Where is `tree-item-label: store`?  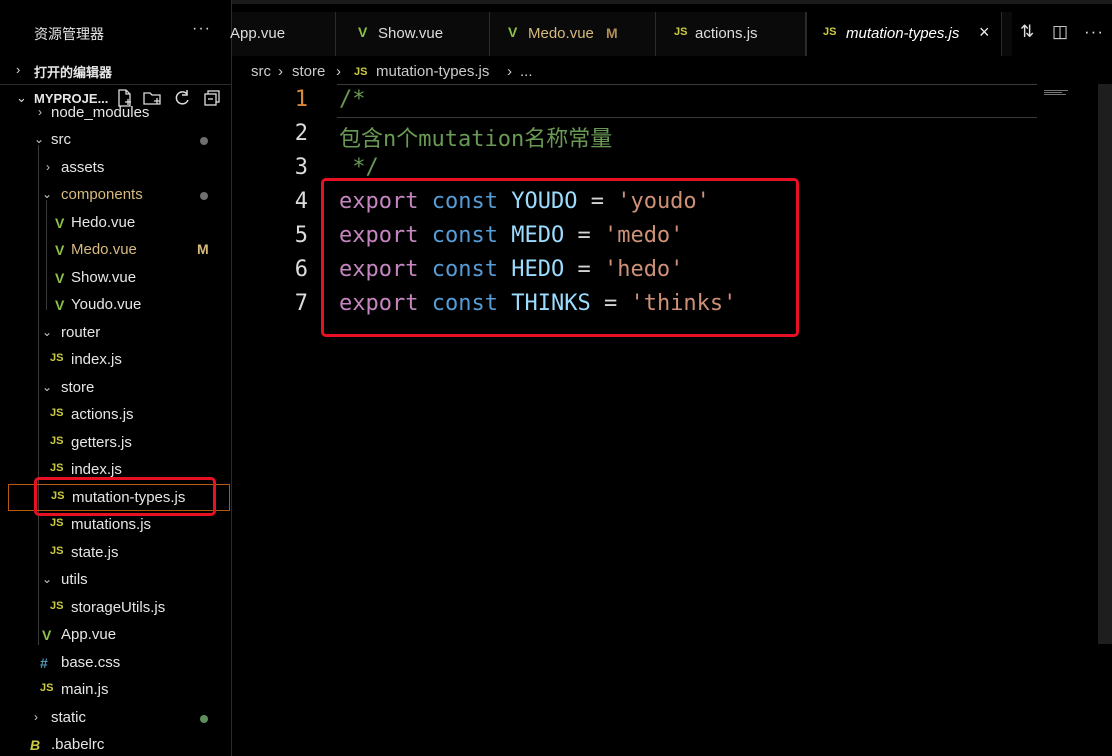
tree-item-label: store is located at coordinates (78, 387).